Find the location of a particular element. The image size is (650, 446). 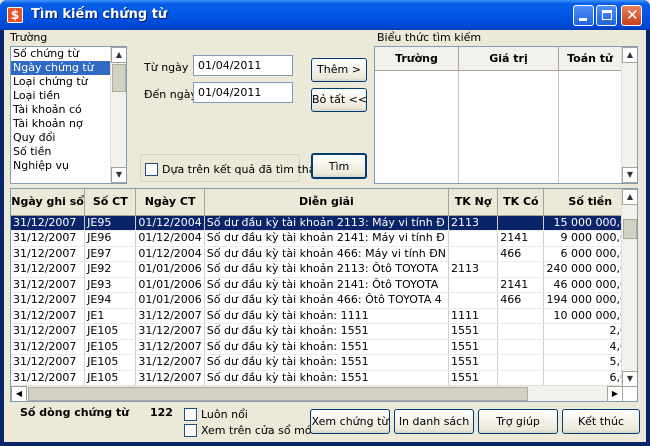

view-voucher-button: Xem chứng từ is located at coordinates (350, 421).